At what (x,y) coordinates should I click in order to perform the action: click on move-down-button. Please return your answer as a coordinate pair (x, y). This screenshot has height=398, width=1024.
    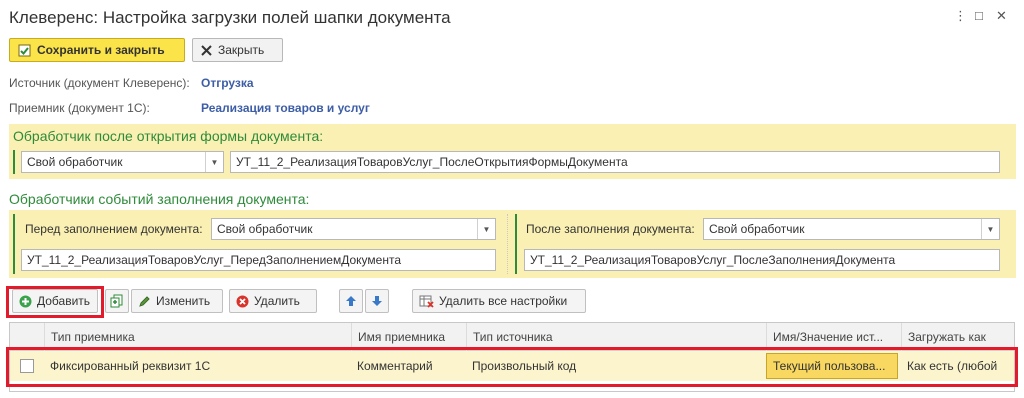
    Looking at the image, I should click on (377, 301).